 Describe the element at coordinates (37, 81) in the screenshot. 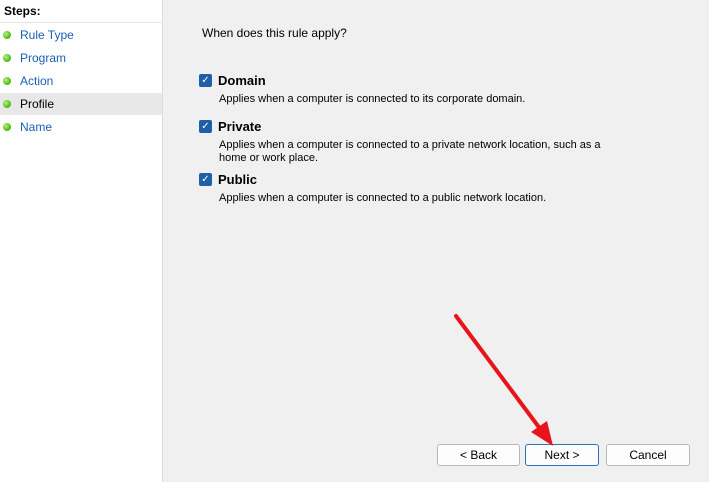

I see `step-label: Action` at that location.